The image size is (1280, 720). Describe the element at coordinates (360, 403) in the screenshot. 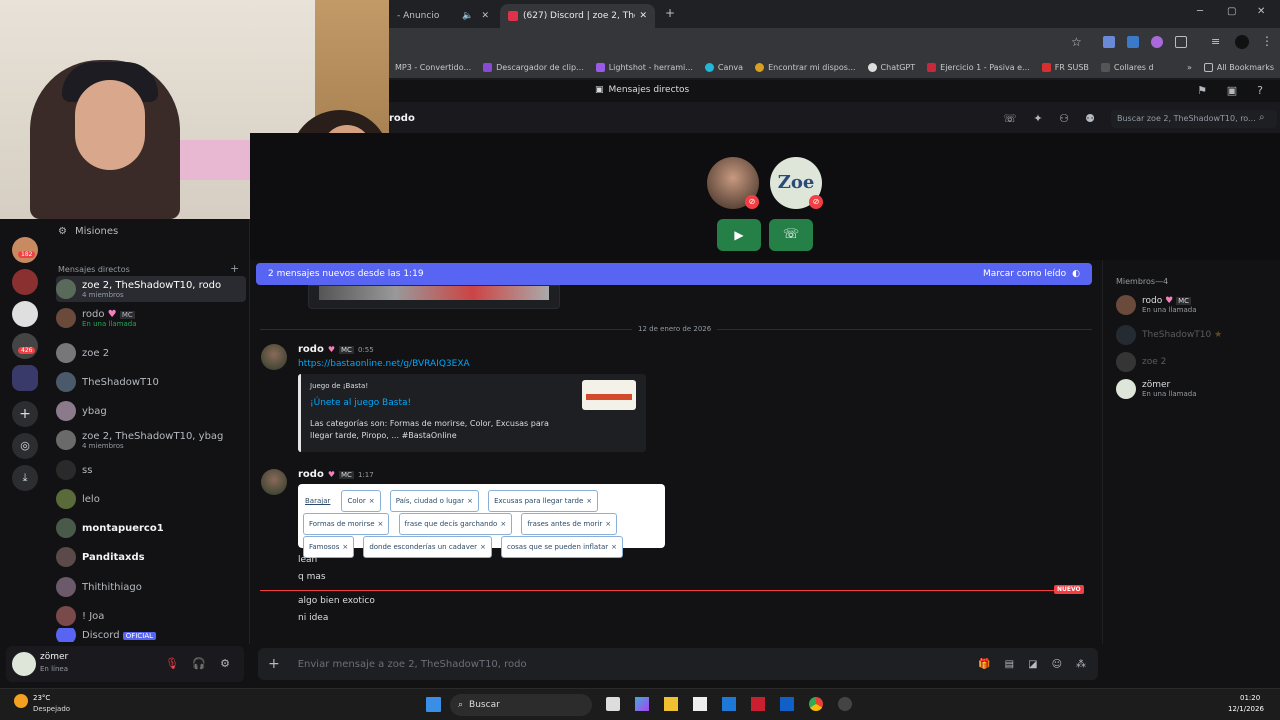

I see `embed-title: ¡Únete al juego Basta!` at that location.